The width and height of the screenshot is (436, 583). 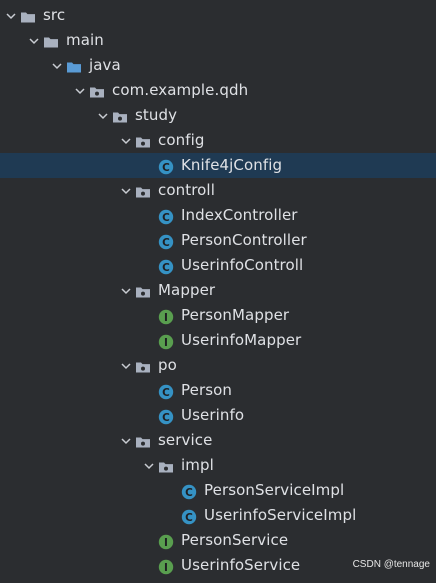 What do you see at coordinates (239, 215) in the screenshot?
I see `tree-item-label: IndexController` at bounding box center [239, 215].